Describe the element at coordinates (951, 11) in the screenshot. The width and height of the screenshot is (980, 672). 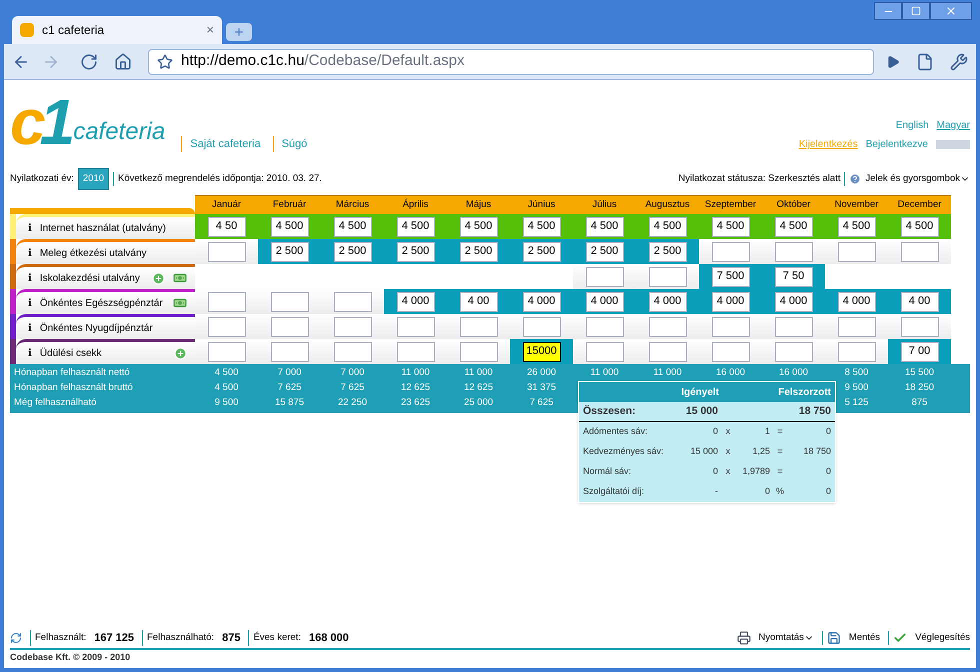
I see `close-button` at that location.